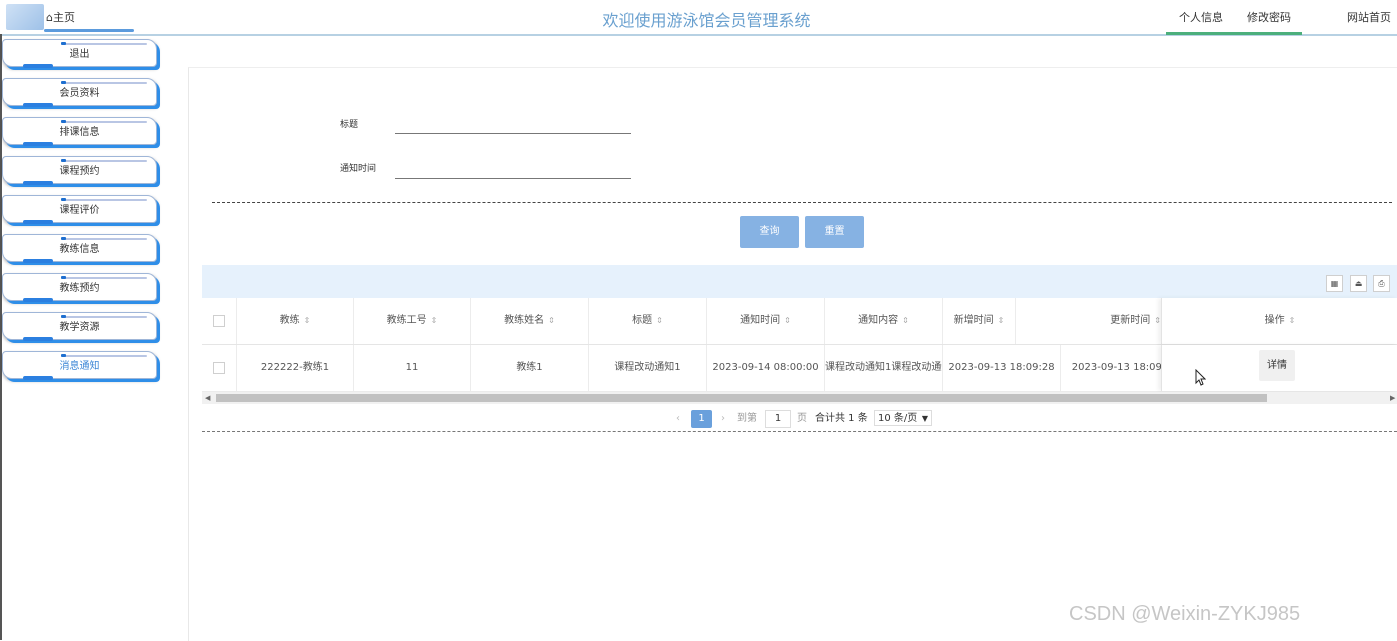  I want to click on table-bottom-divider, so click(799, 431).